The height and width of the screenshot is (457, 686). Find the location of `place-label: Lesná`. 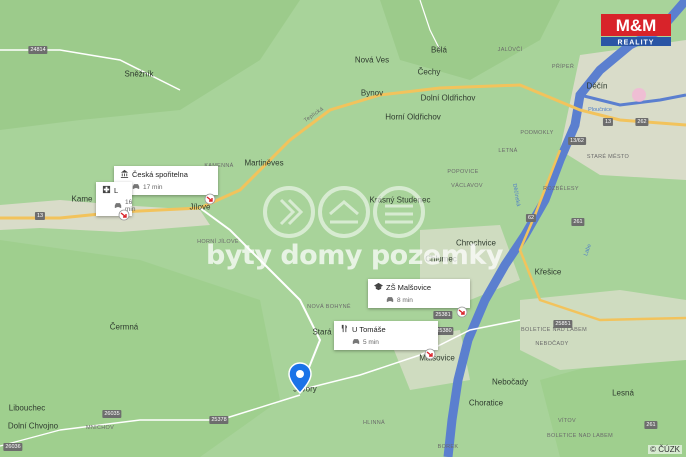

place-label: Lesná is located at coordinates (623, 393).